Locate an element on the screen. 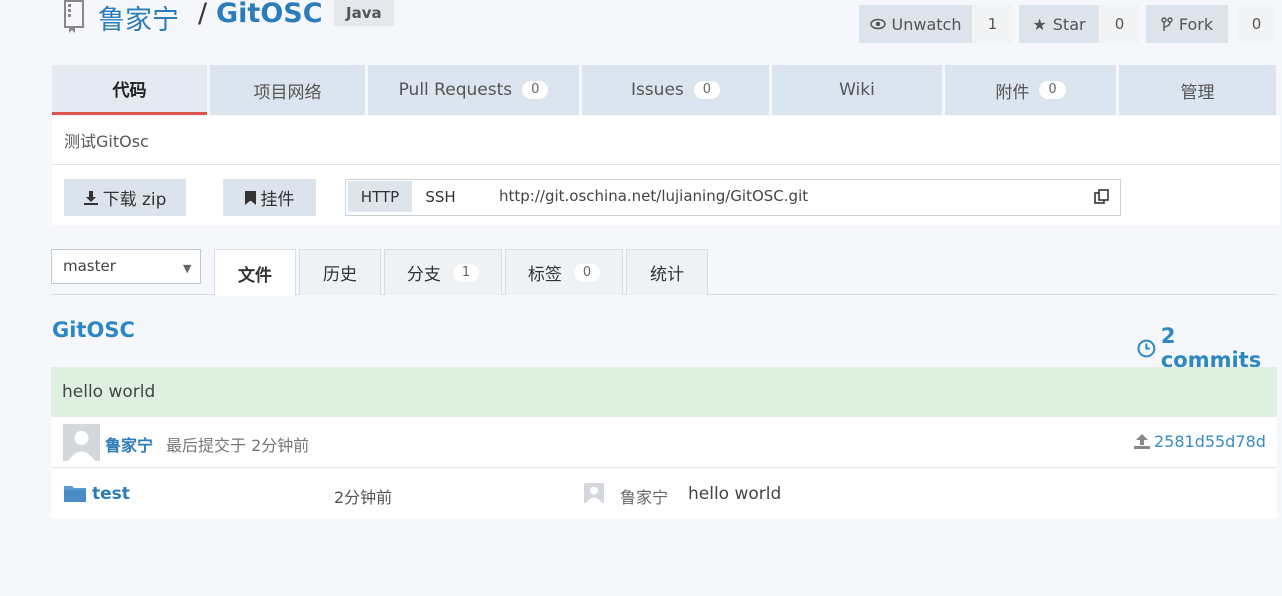 This screenshot has height=596, width=1282. subtab-label: 文件 is located at coordinates (255, 275).